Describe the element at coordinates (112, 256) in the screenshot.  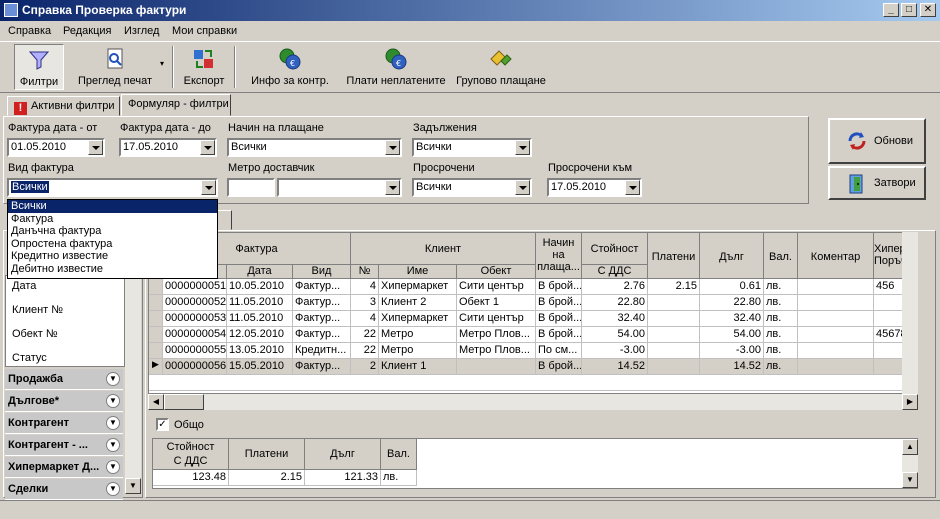
I see `option-credit-note: Кредитно известие` at that location.